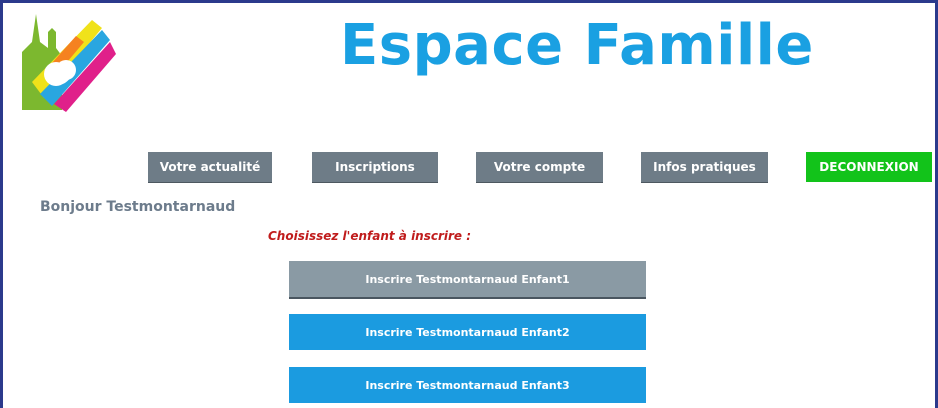 Image resolution: width=938 pixels, height=408 pixels. I want to click on choose-child-prompt: Choisissez l'enfant à inscrire :, so click(370, 236).